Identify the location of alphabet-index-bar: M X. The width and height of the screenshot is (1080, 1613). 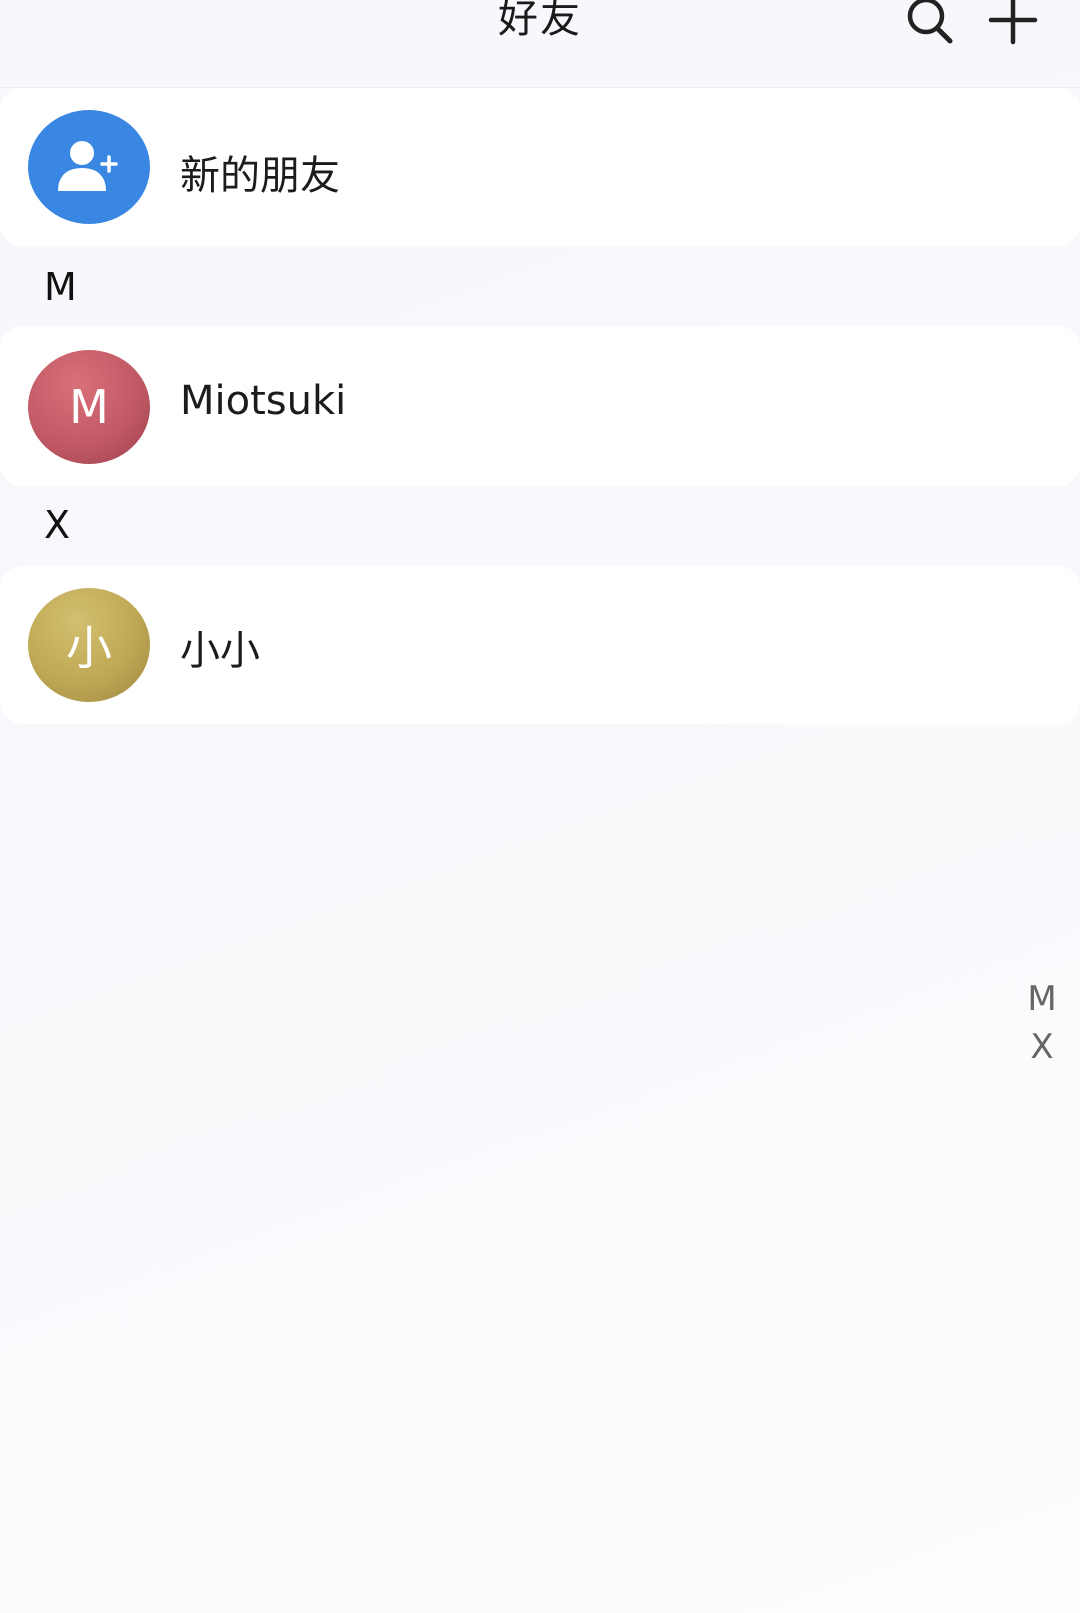
(1042, 1023).